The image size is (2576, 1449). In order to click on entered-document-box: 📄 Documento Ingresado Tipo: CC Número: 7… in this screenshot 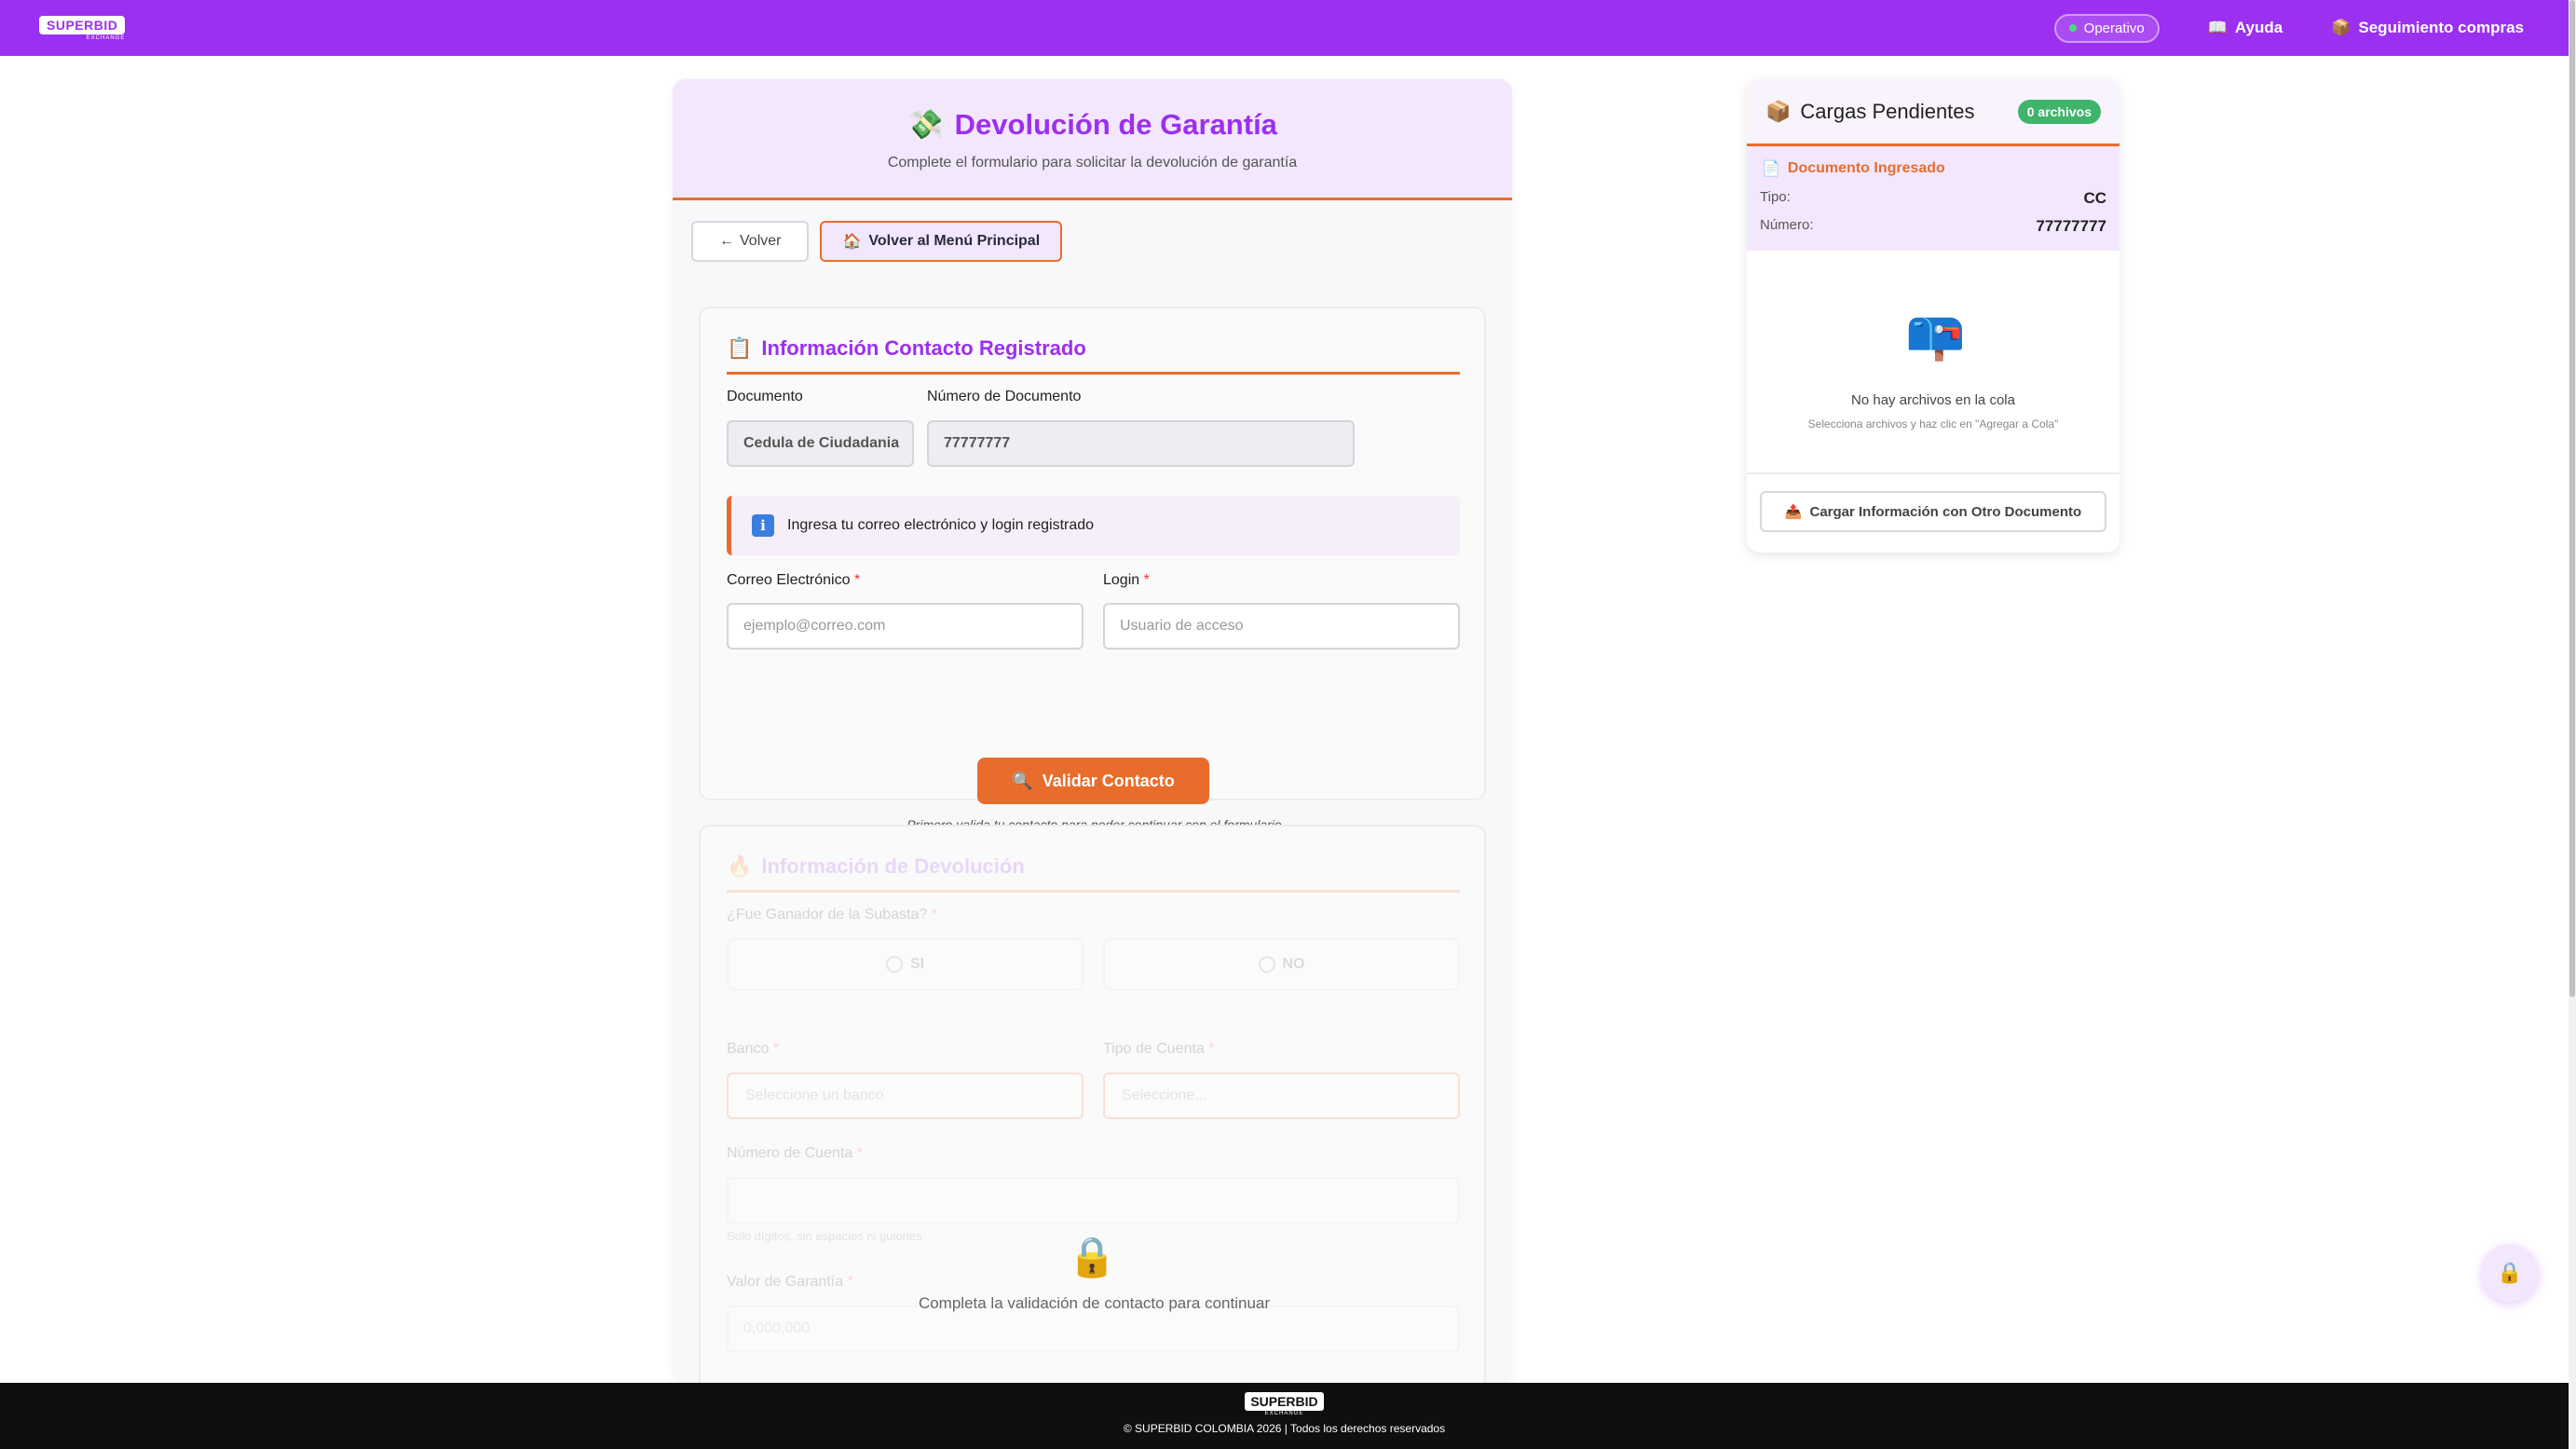, I will do `click(1933, 198)`.